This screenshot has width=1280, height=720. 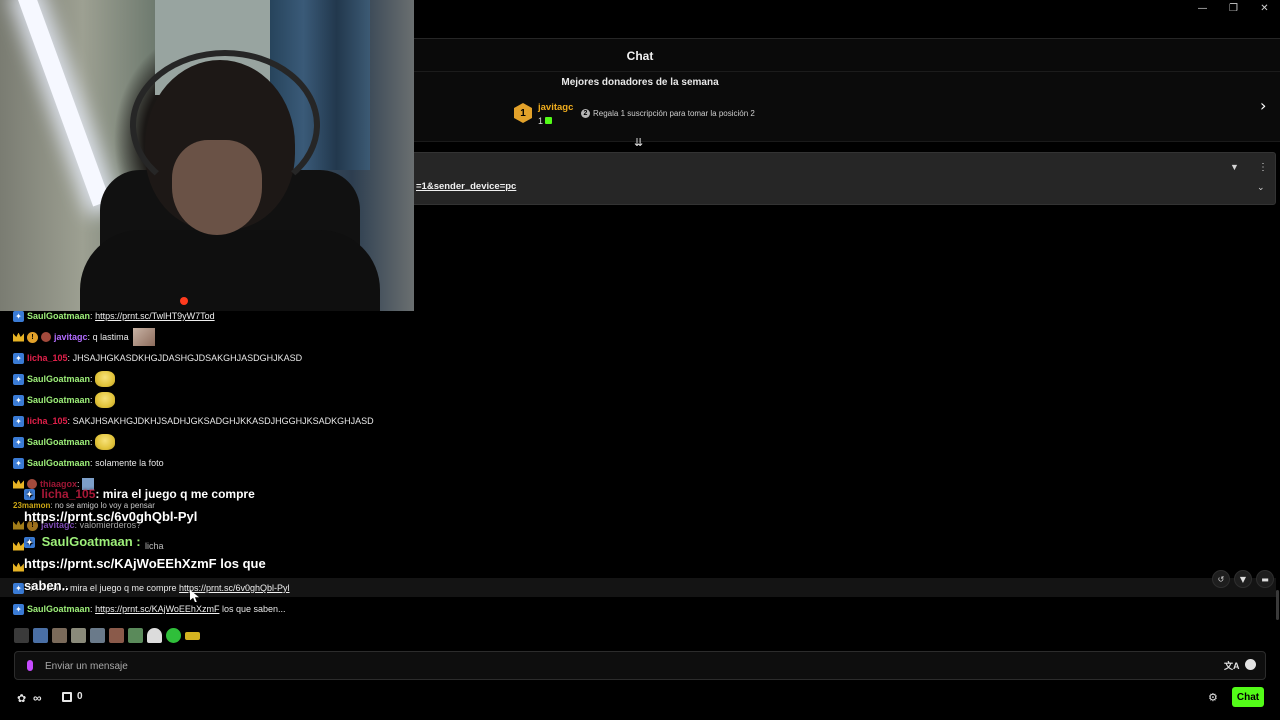 What do you see at coordinates (640, 698) in the screenshot?
I see `chat-footer: ✿ ∞ 0 ⚙ Chat` at bounding box center [640, 698].